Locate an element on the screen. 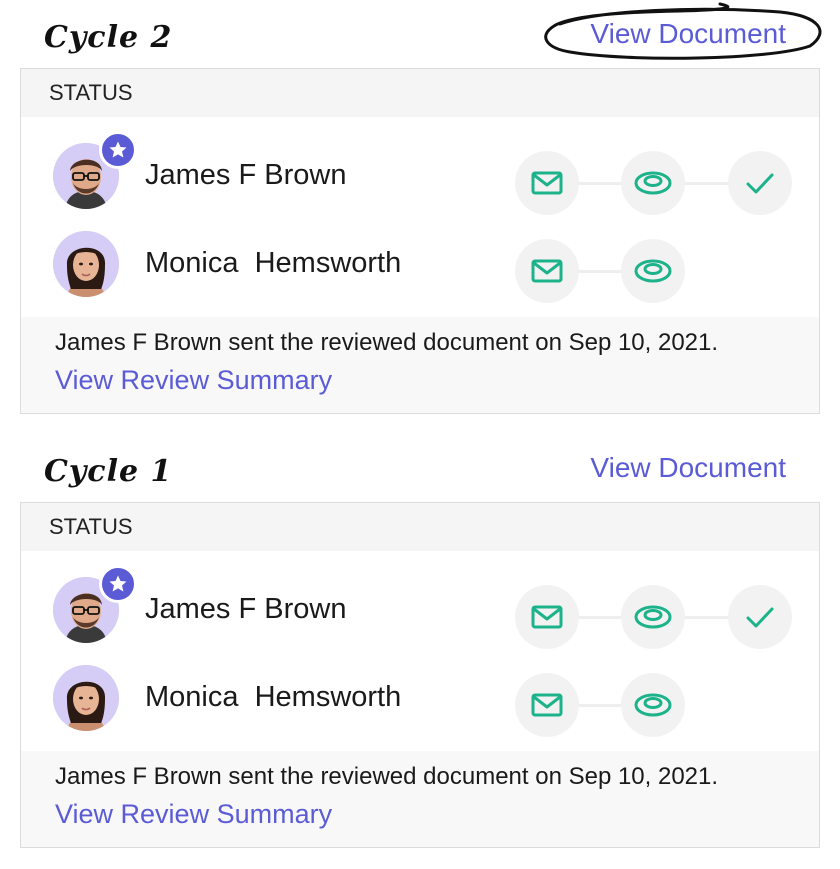  cycle-title: Cycle 2 is located at coordinates (108, 37).